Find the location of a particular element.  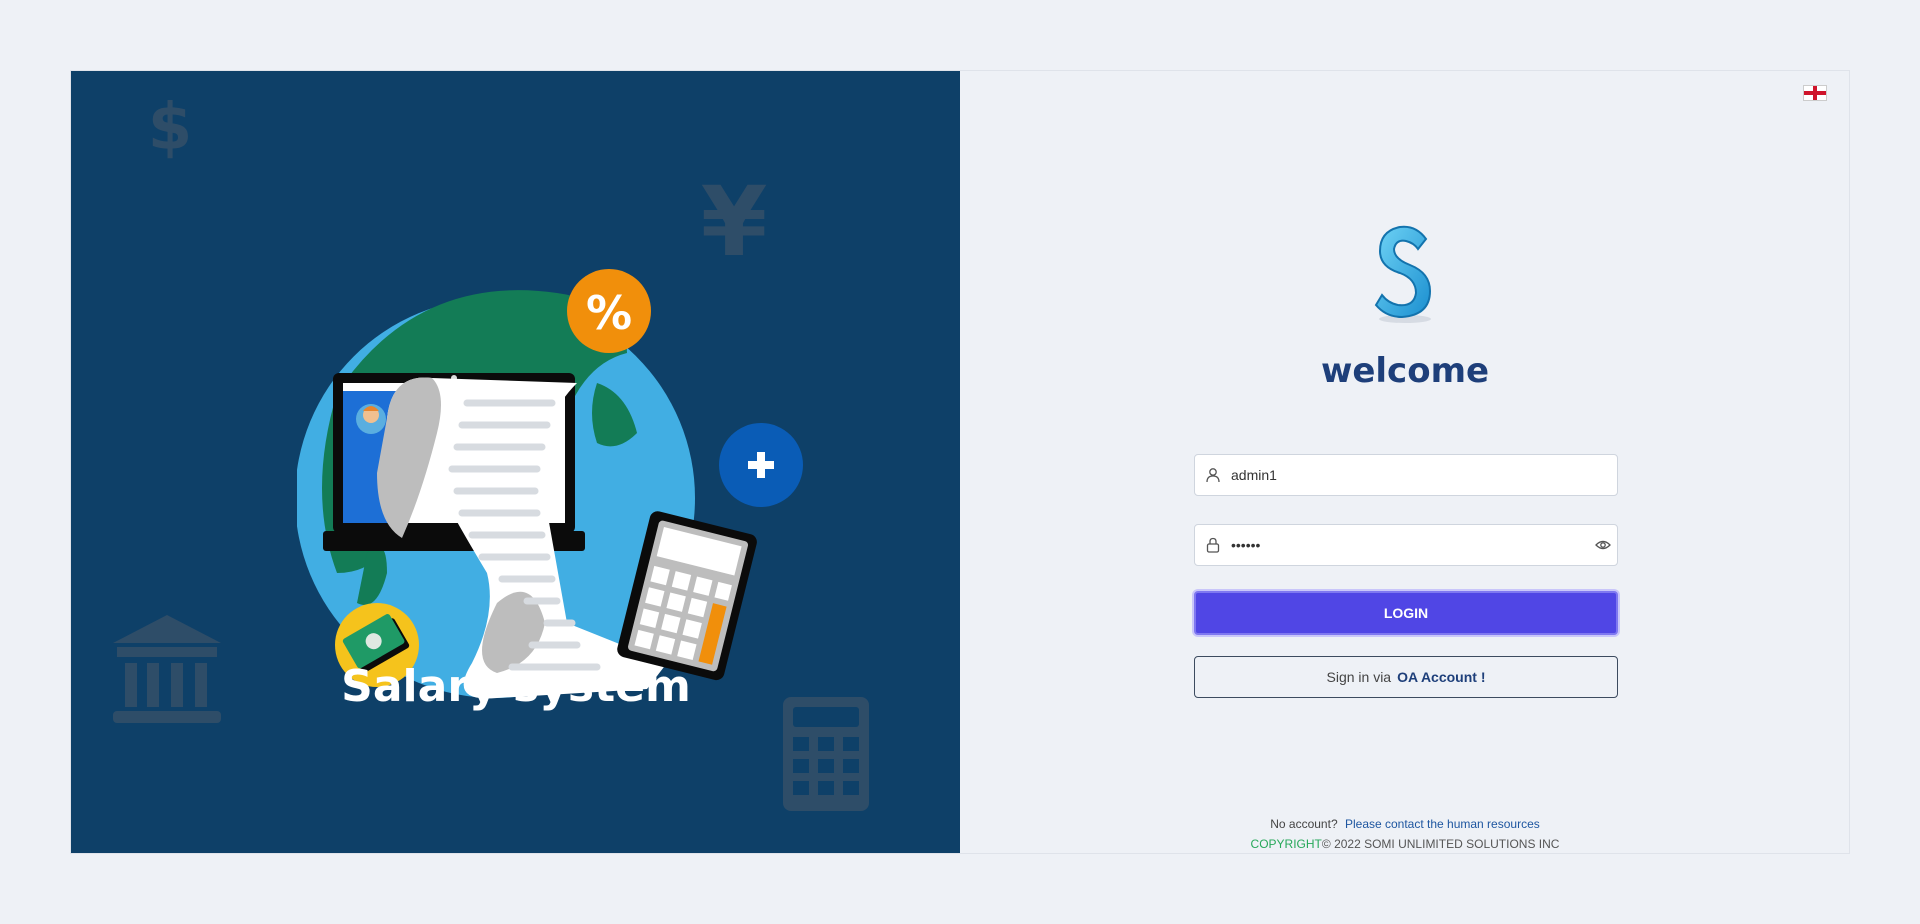

user-icon is located at coordinates (1213, 475).